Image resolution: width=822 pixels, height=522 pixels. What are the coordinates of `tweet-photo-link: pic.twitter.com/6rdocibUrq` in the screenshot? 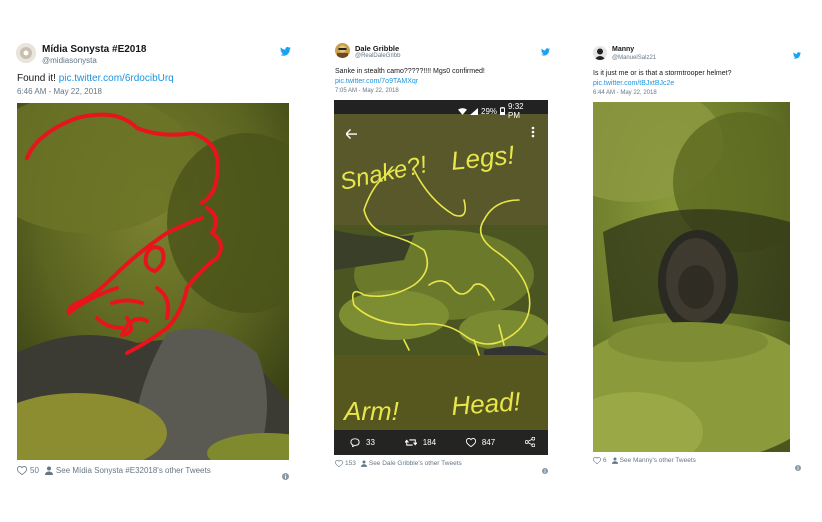 It's located at (116, 78).